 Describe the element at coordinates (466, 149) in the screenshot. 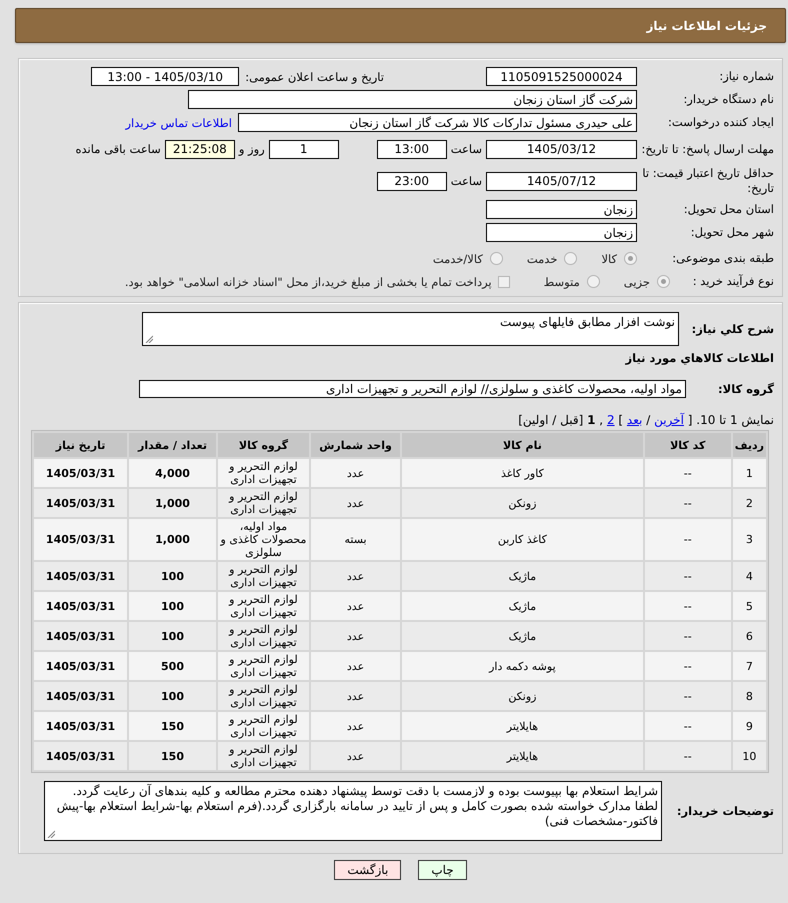

I see `field-label: ساعت` at that location.